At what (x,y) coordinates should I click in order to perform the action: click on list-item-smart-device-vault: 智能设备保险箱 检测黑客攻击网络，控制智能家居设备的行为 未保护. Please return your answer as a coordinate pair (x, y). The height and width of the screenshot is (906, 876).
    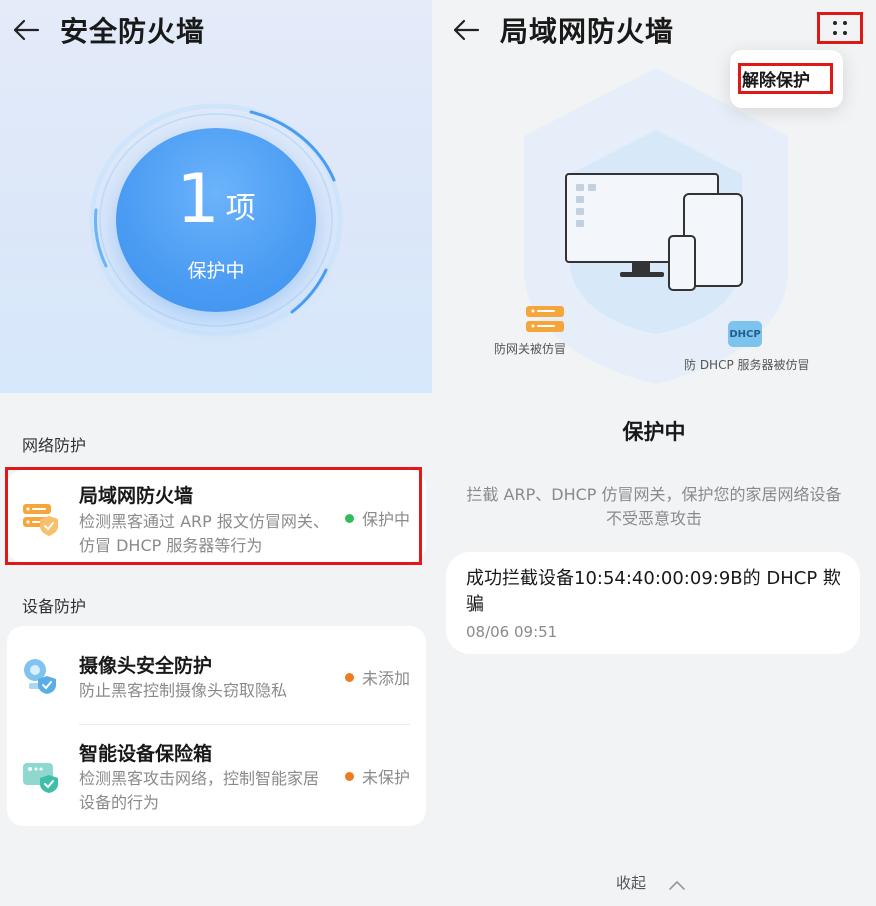
    Looking at the image, I should click on (216, 775).